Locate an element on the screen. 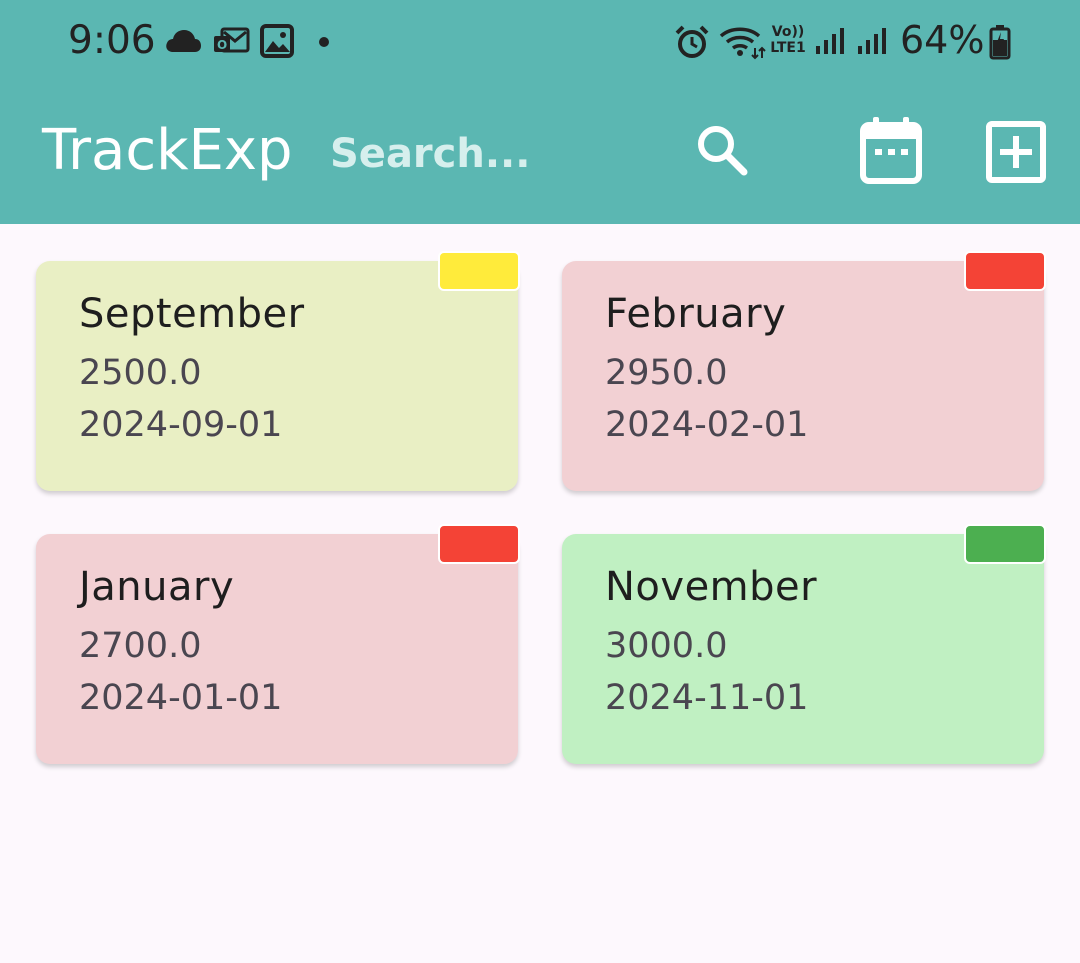 This screenshot has height=963, width=1080. battery-icon is located at coordinates (1000, 42).